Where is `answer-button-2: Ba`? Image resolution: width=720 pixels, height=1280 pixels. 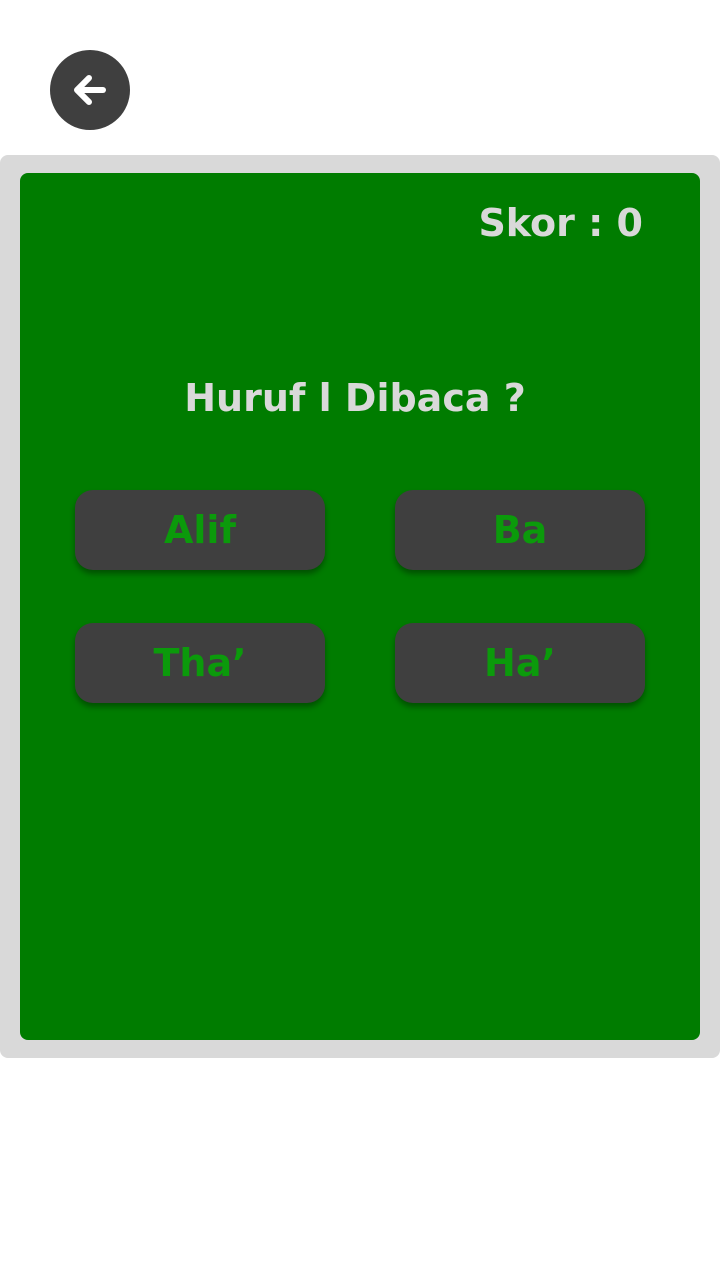 answer-button-2: Ba is located at coordinates (520, 530).